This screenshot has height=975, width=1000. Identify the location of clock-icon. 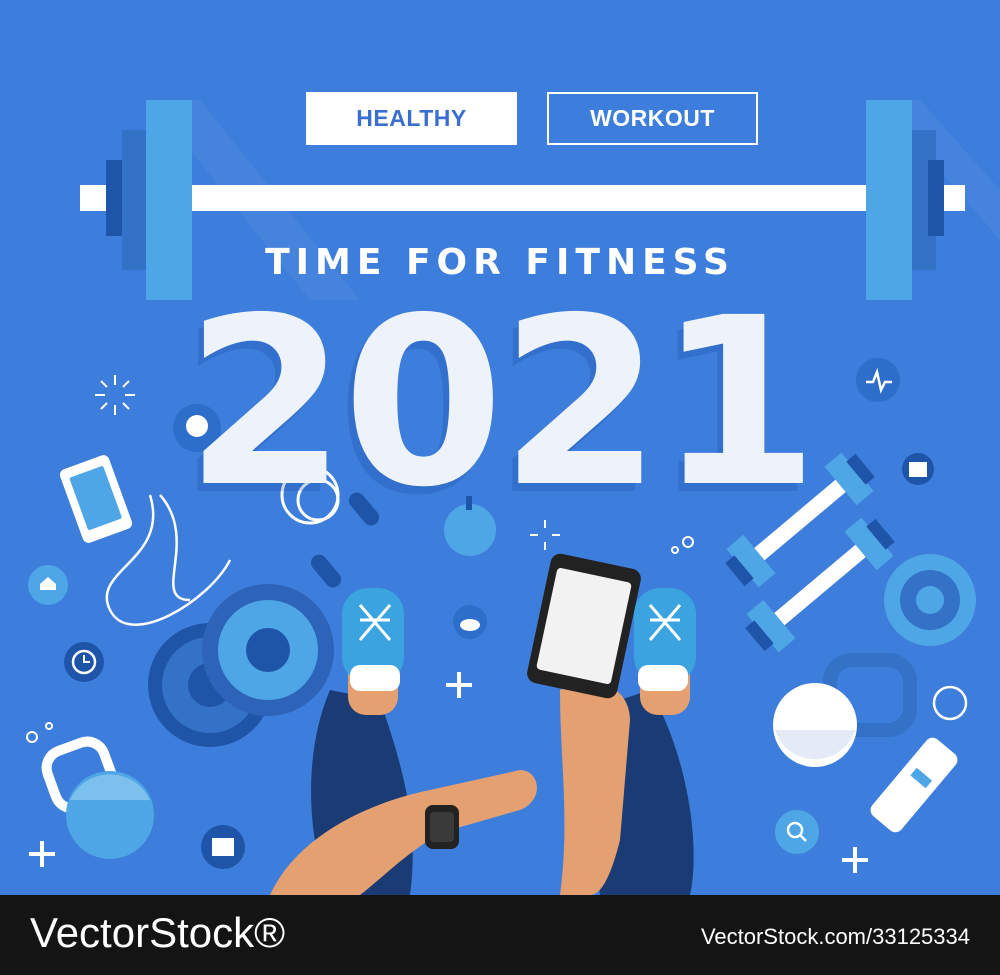
(84, 662).